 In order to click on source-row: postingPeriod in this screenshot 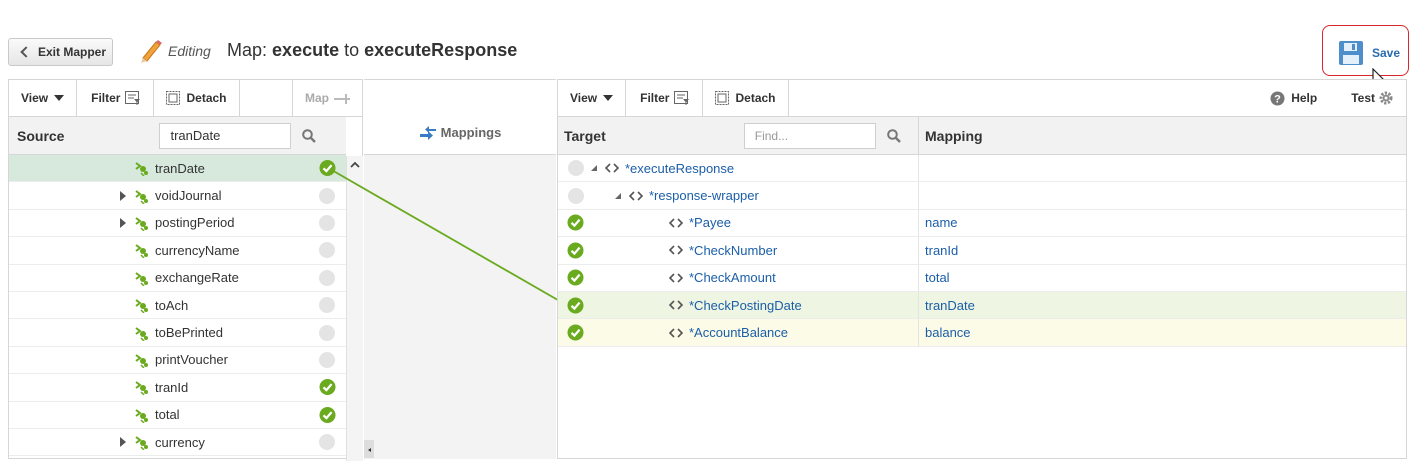, I will do `click(177, 224)`.